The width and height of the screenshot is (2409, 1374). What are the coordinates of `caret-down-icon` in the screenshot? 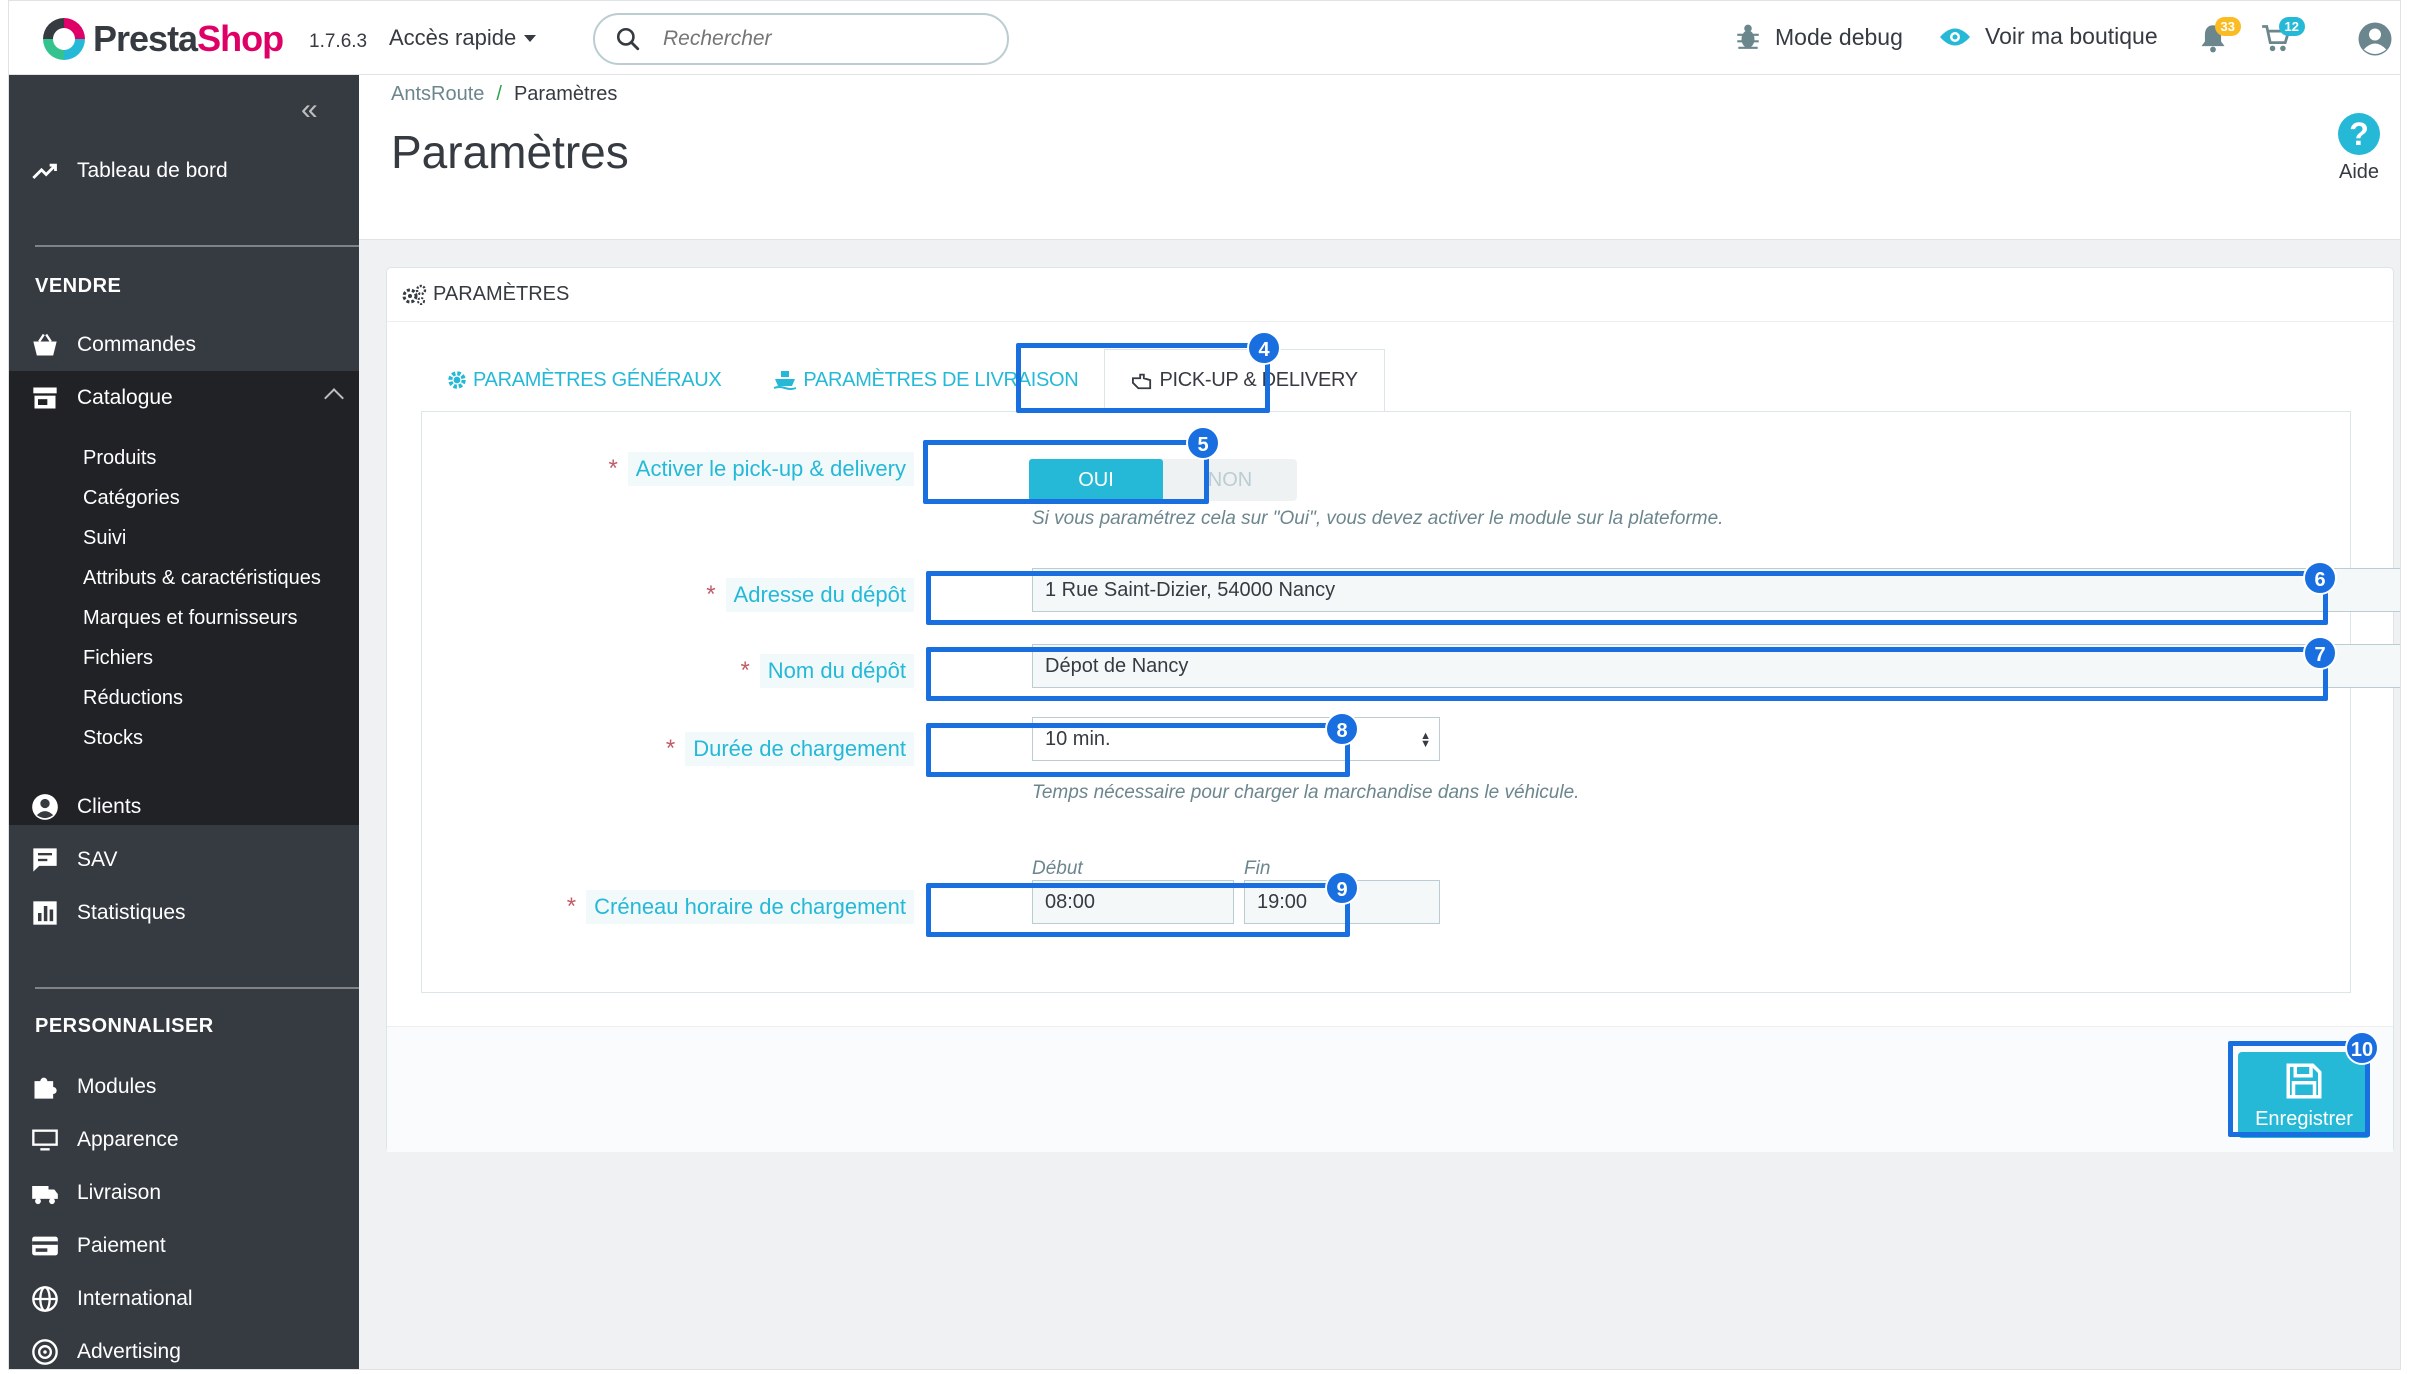 It's located at (530, 38).